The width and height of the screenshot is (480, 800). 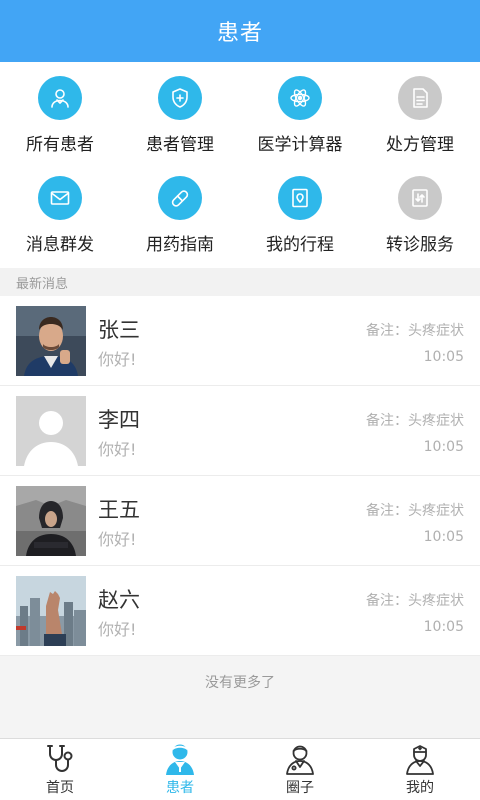 What do you see at coordinates (240, 521) in the screenshot?
I see `message-row: 王五 你好! 备注：头疼症状 10:05` at bounding box center [240, 521].